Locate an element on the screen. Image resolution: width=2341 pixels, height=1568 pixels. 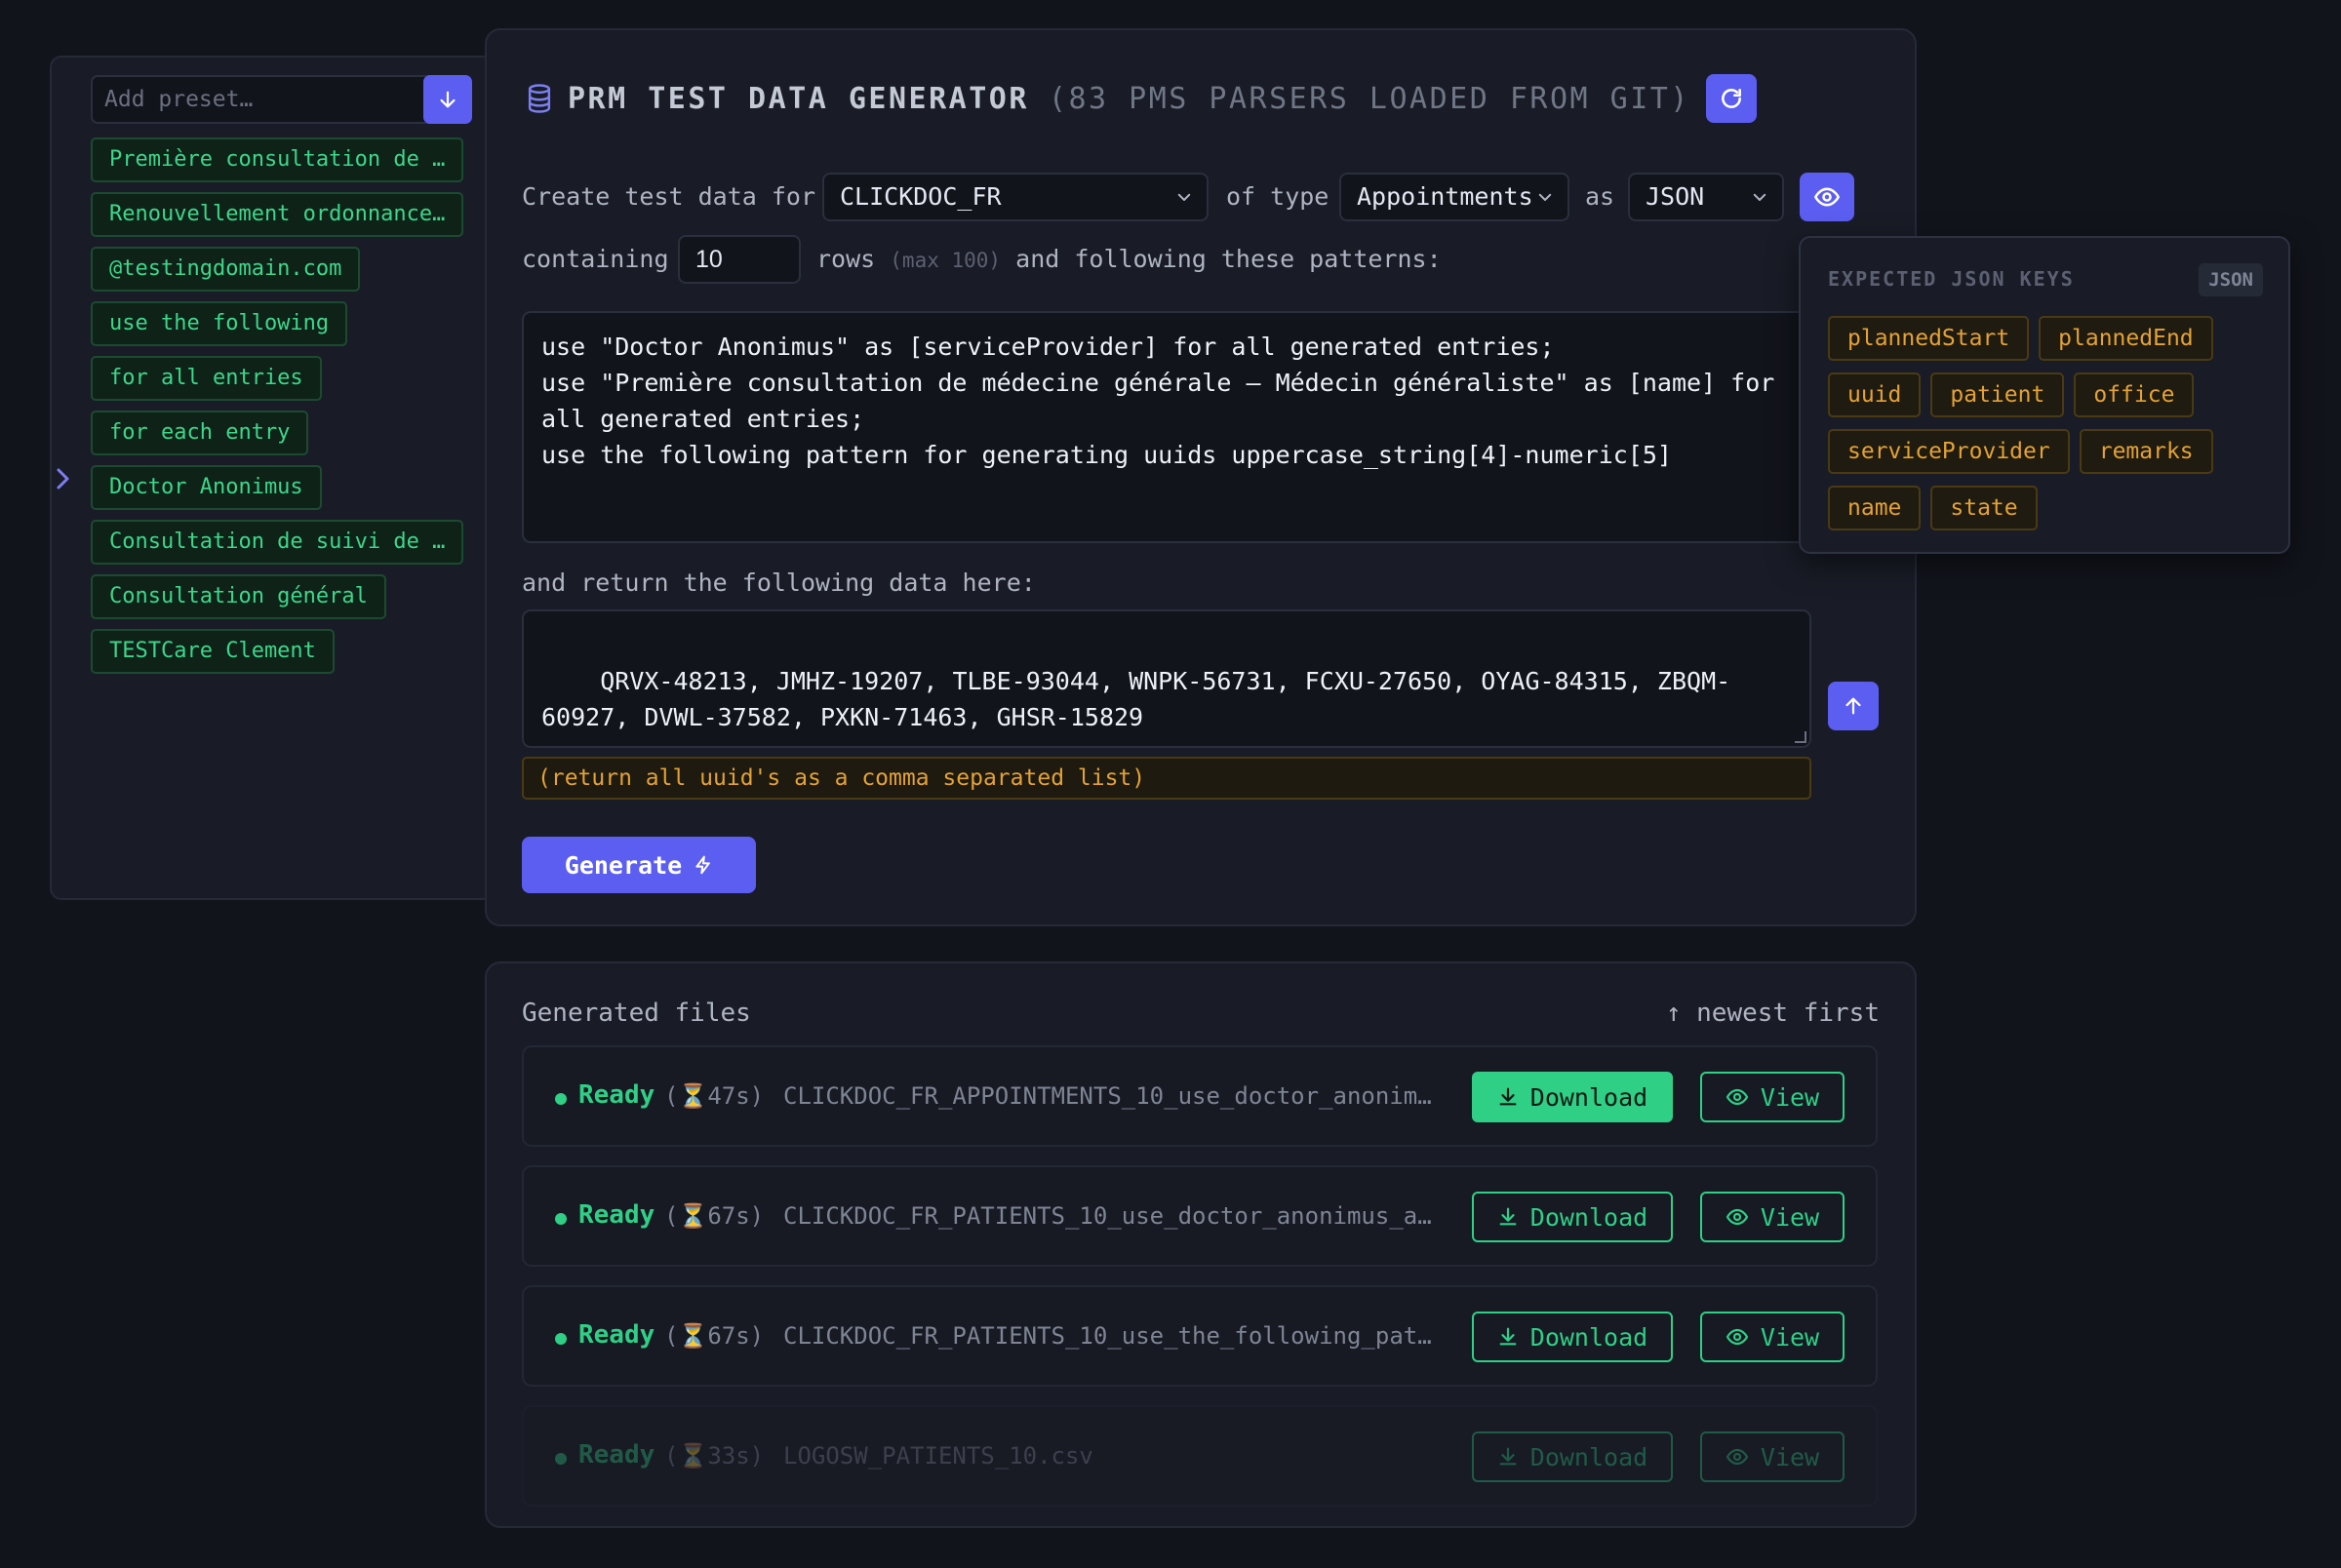
refresh-icon is located at coordinates (1731, 98).